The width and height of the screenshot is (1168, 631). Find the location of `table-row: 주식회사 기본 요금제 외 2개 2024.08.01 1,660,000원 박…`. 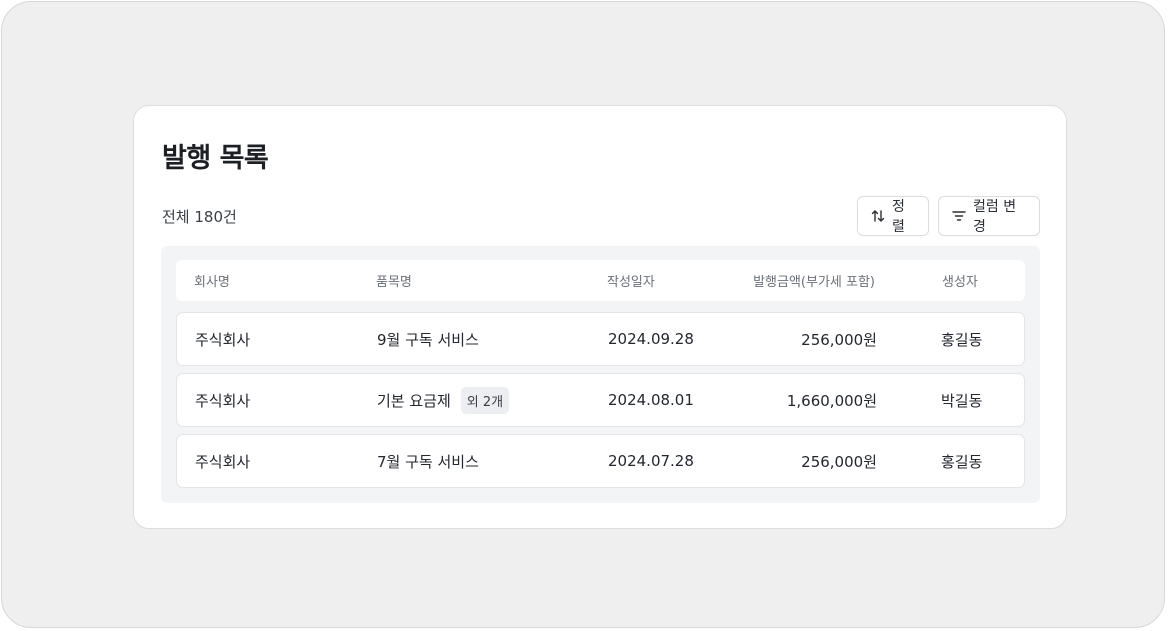

table-row: 주식회사 기본 요금제 외 2개 2024.08.01 1,660,000원 박… is located at coordinates (600, 400).